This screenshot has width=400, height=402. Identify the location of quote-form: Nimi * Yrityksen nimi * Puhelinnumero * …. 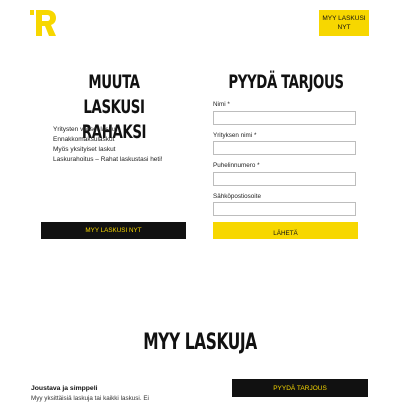
(285, 161).